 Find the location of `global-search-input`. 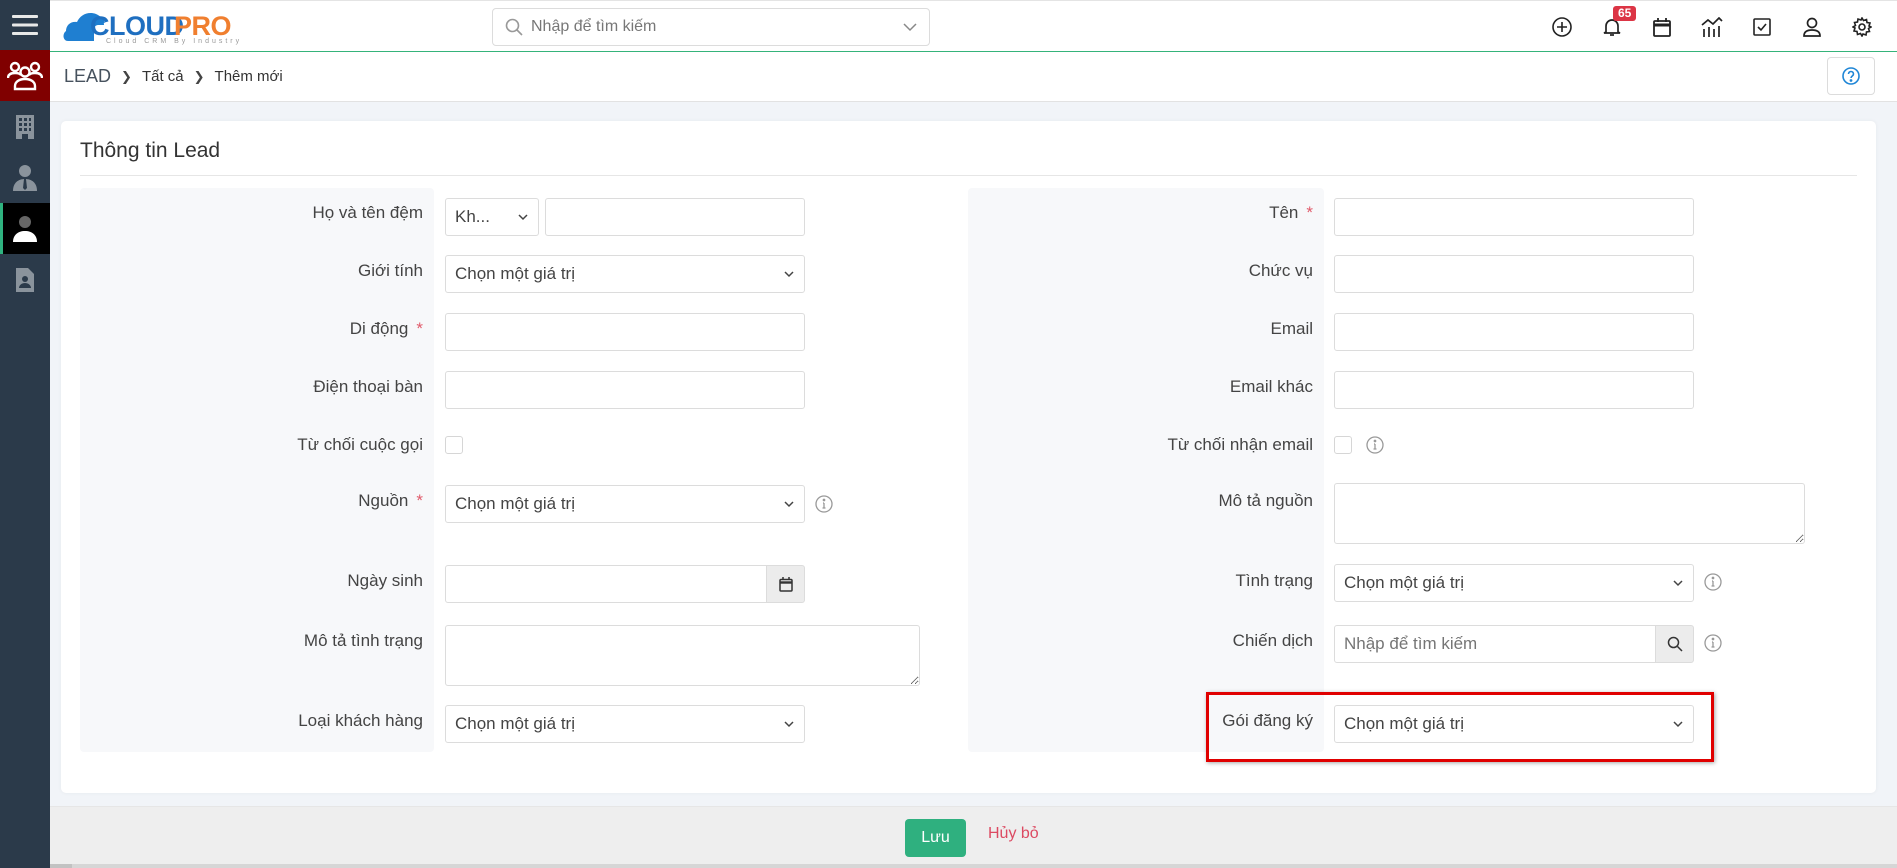

global-search-input is located at coordinates (717, 27).